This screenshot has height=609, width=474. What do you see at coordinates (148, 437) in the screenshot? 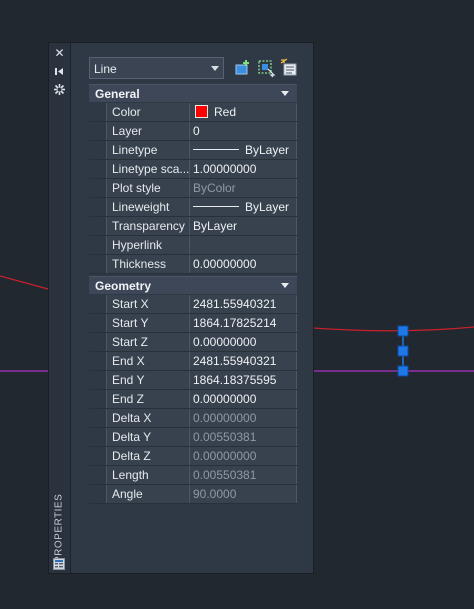
I see `property-label: Delta Y` at bounding box center [148, 437].